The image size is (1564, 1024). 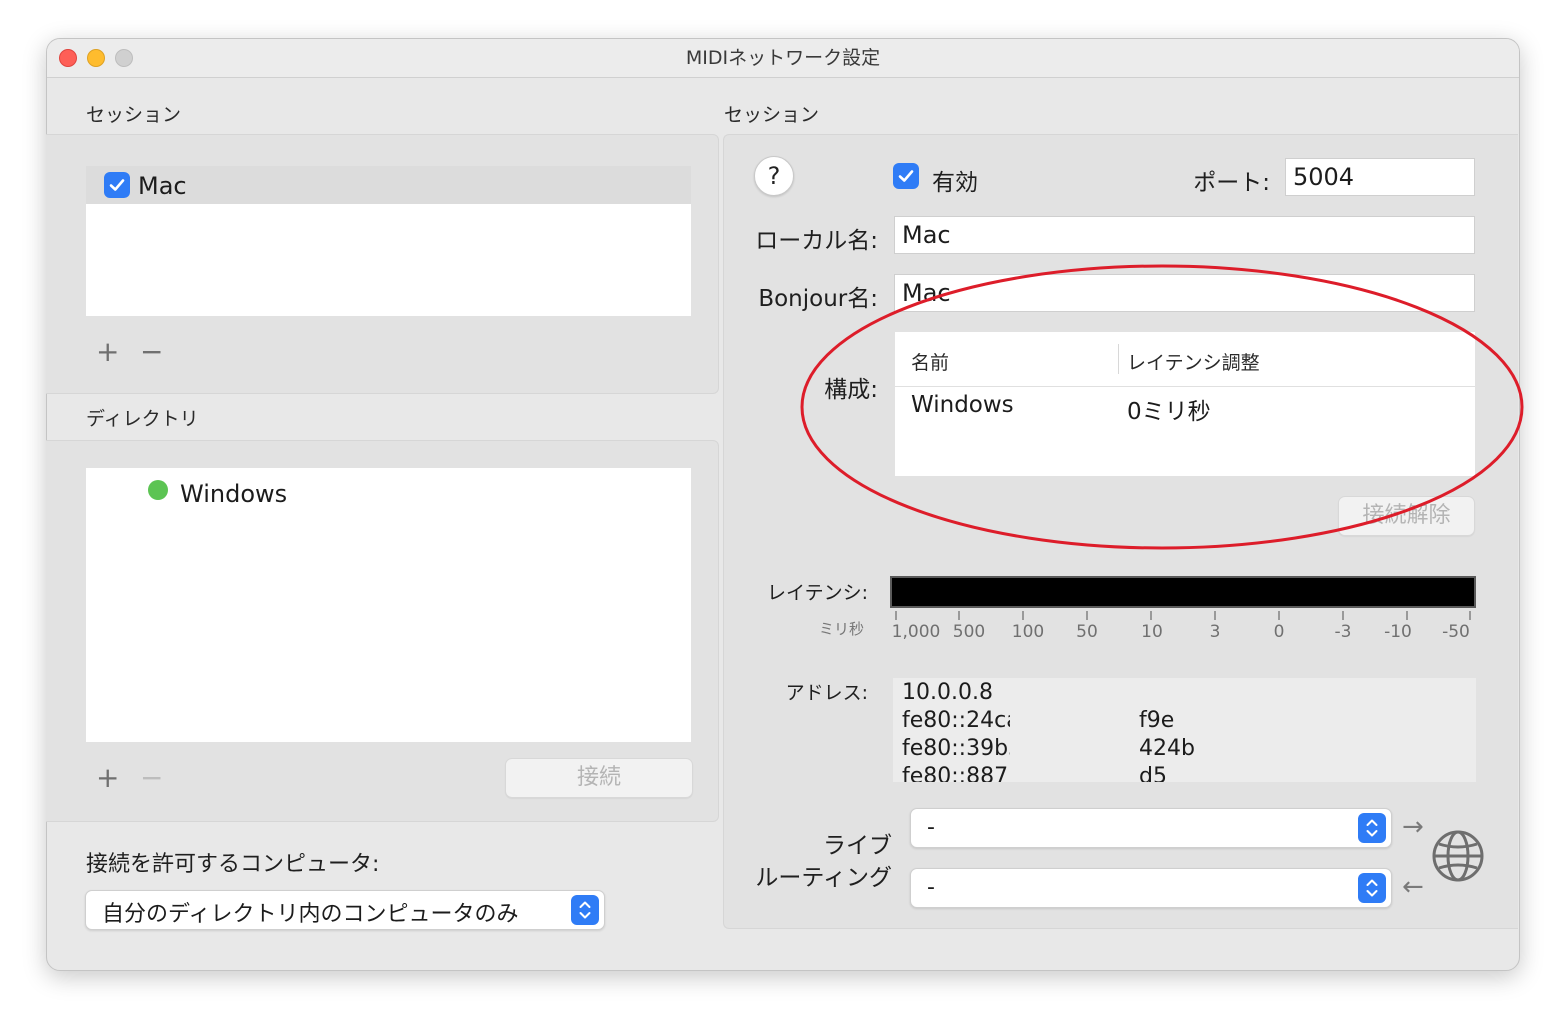 What do you see at coordinates (1157, 720) in the screenshot?
I see `address-suffix: f9e` at bounding box center [1157, 720].